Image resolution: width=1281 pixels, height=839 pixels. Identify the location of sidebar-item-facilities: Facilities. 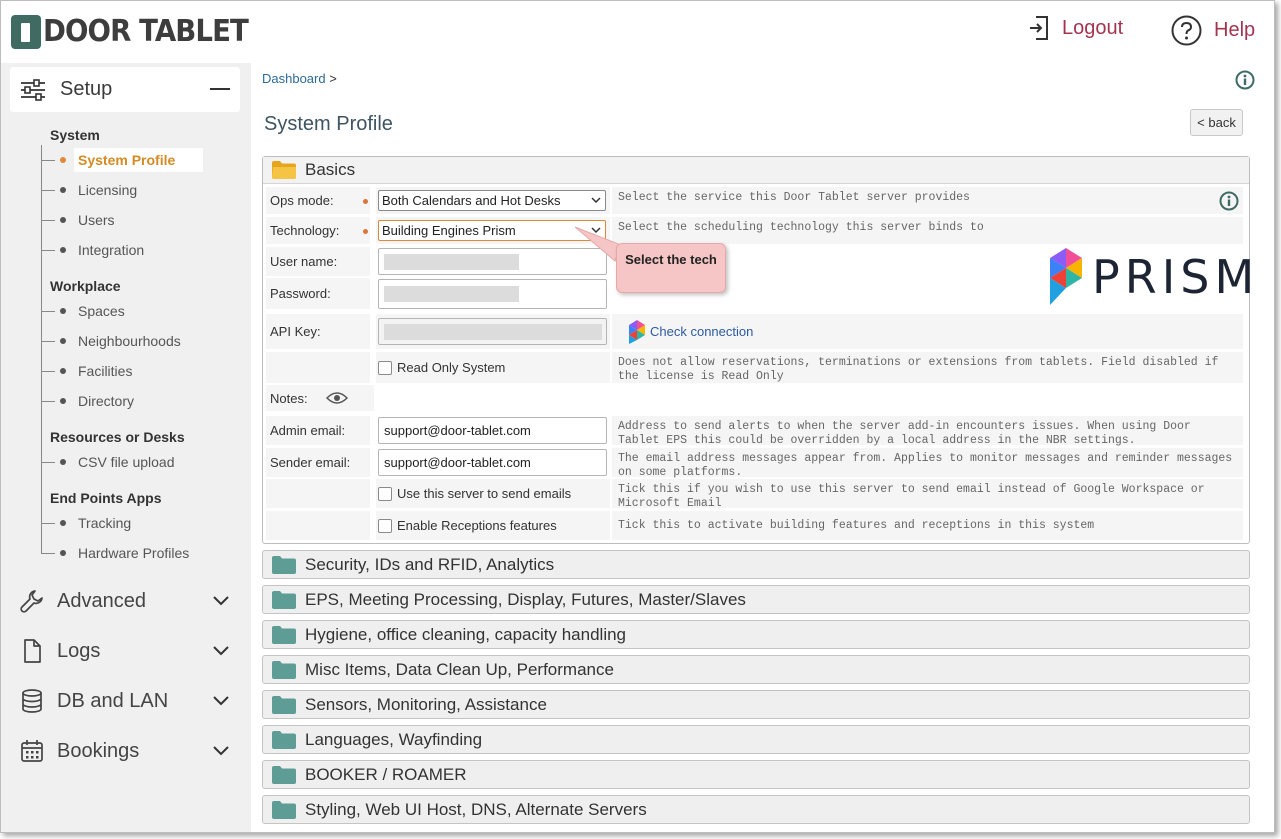
(86, 371).